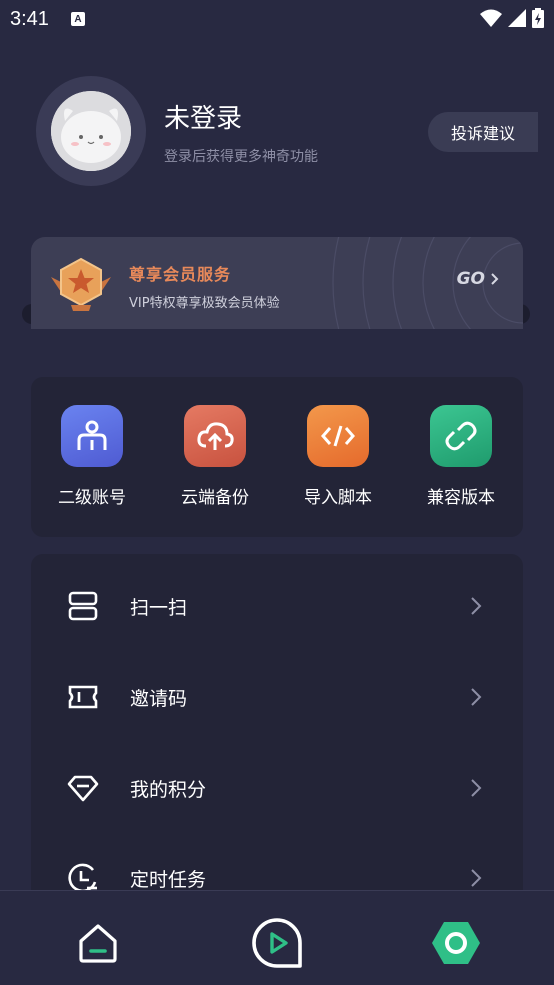 The height and width of the screenshot is (985, 554). I want to click on battery-icon, so click(538, 18).